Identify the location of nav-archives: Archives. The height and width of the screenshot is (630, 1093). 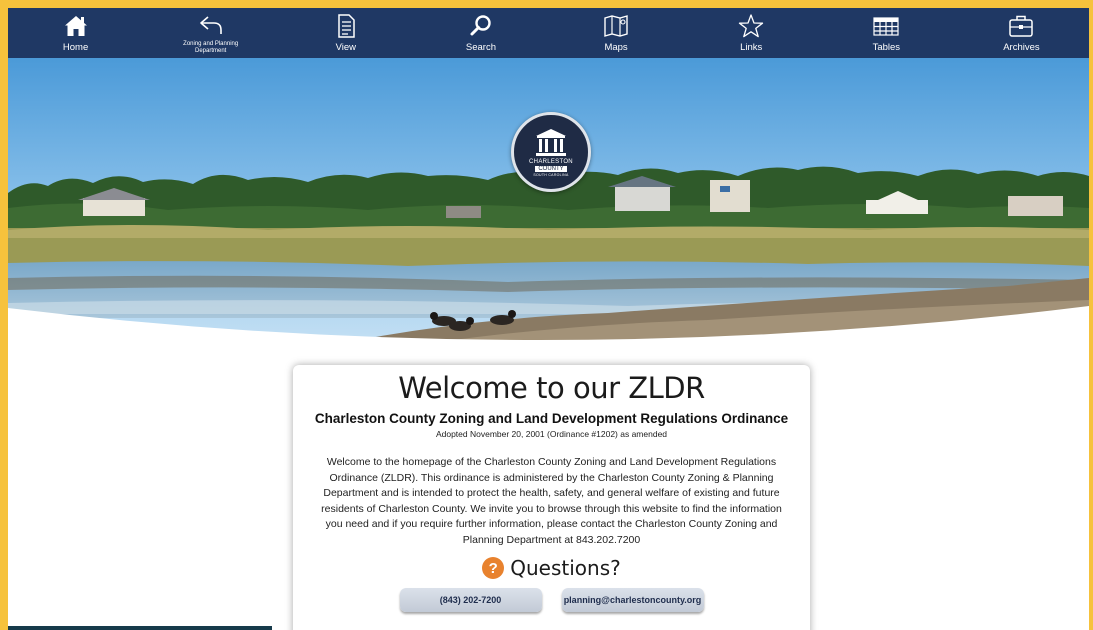
(1021, 33).